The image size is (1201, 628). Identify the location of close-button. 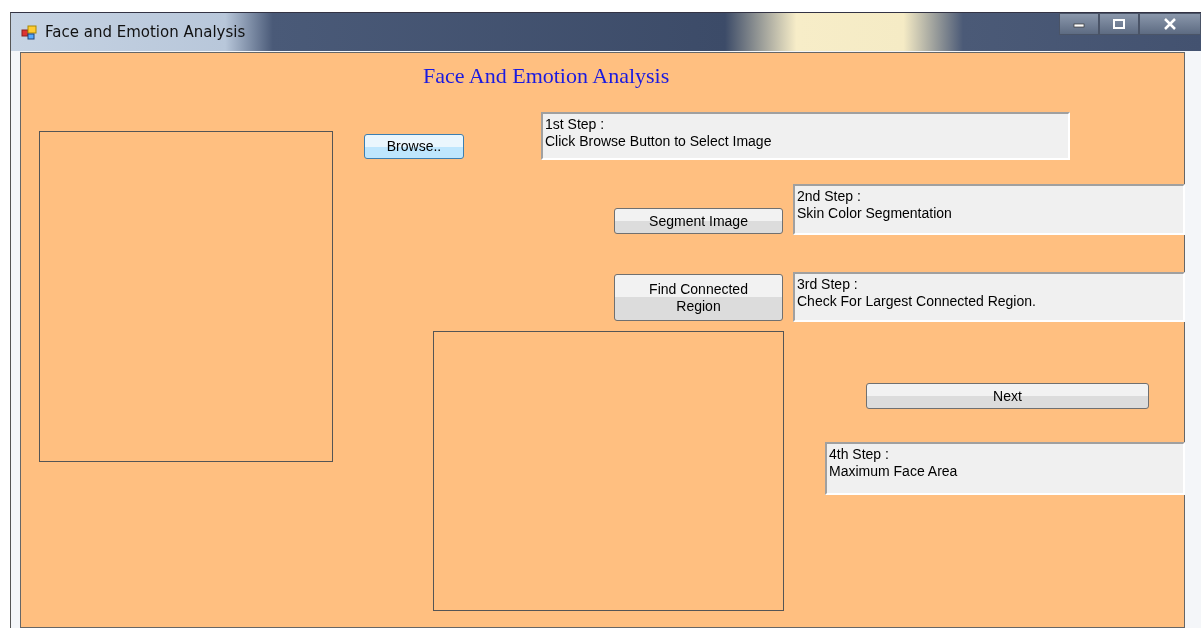
(1170, 24).